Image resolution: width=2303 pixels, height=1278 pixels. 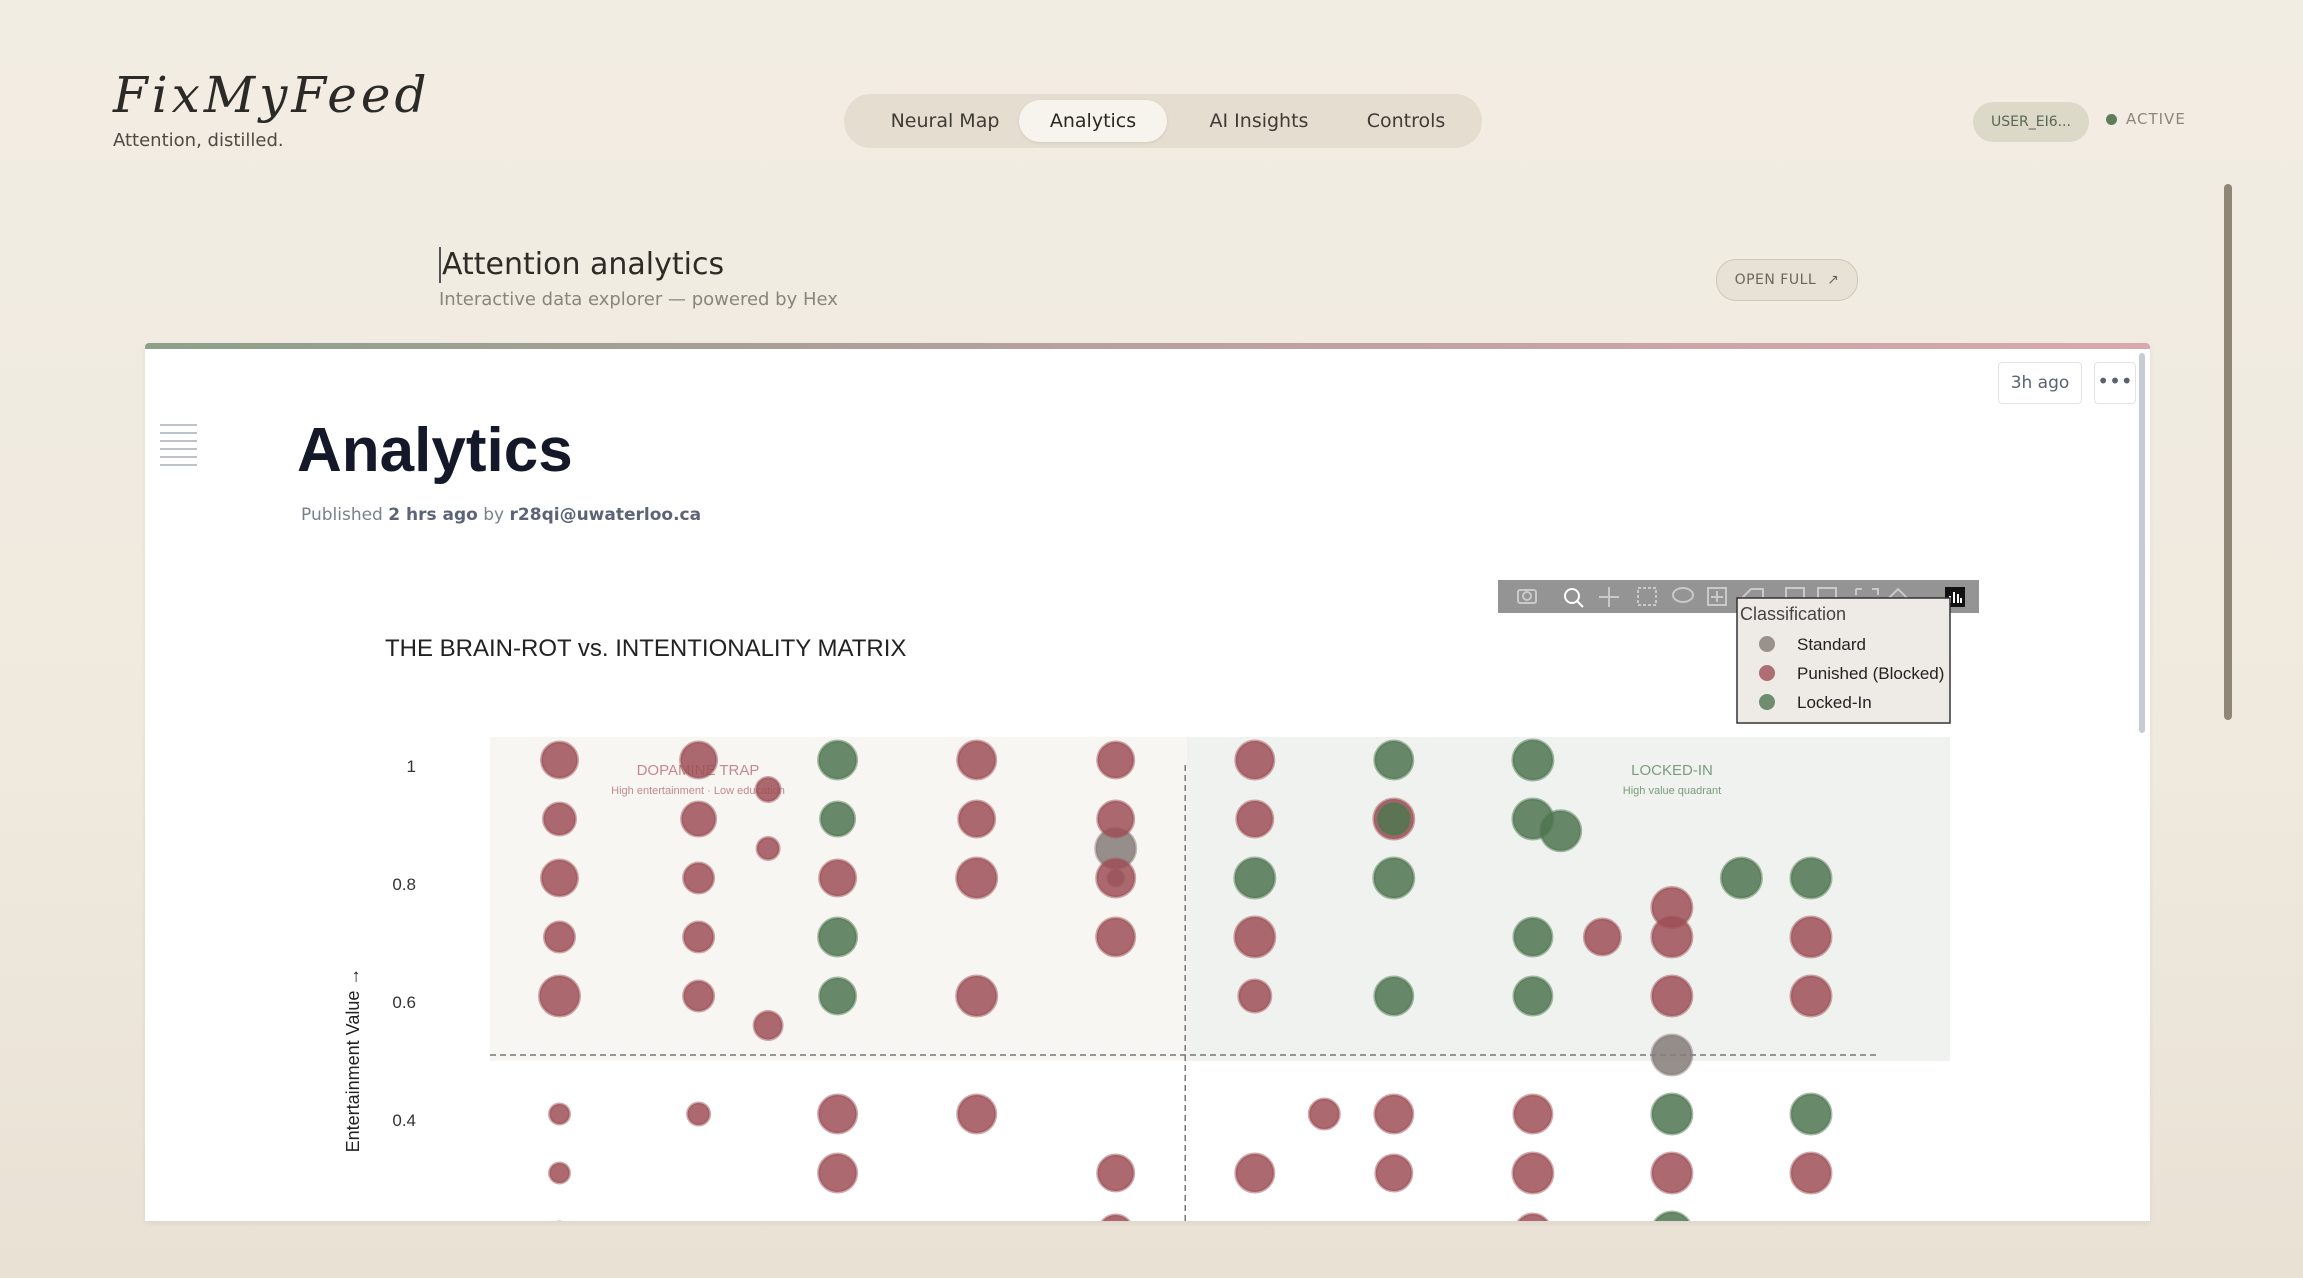 What do you see at coordinates (1568, 899) in the screenshot?
I see `locked-in-quadrant` at bounding box center [1568, 899].